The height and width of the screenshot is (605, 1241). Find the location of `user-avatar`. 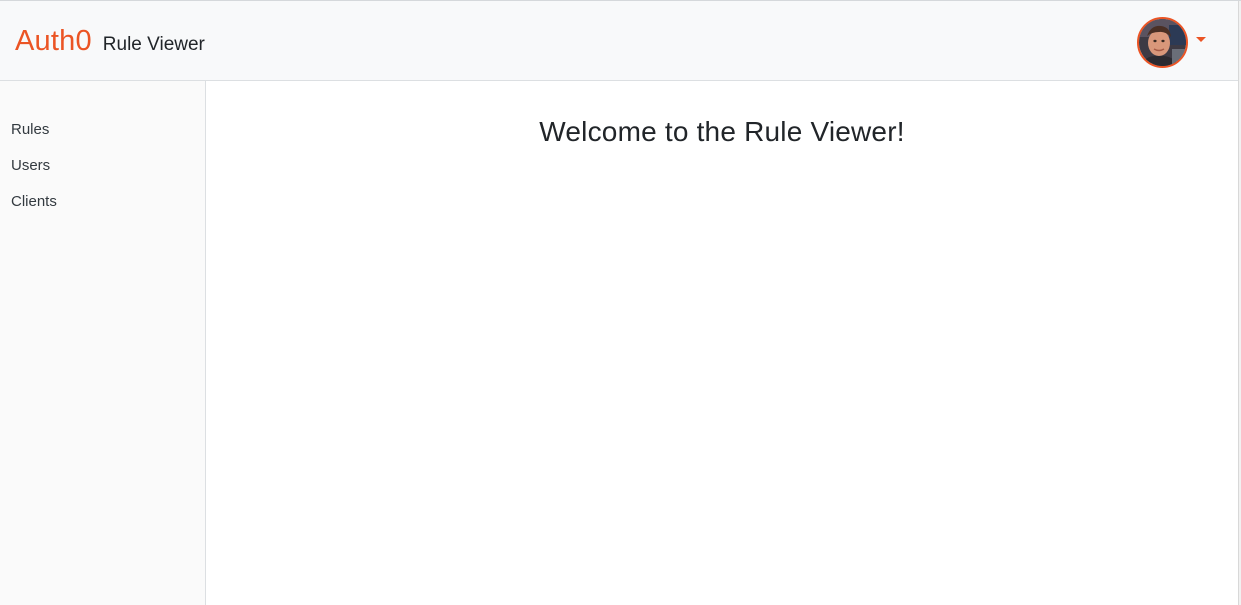

user-avatar is located at coordinates (1162, 42).